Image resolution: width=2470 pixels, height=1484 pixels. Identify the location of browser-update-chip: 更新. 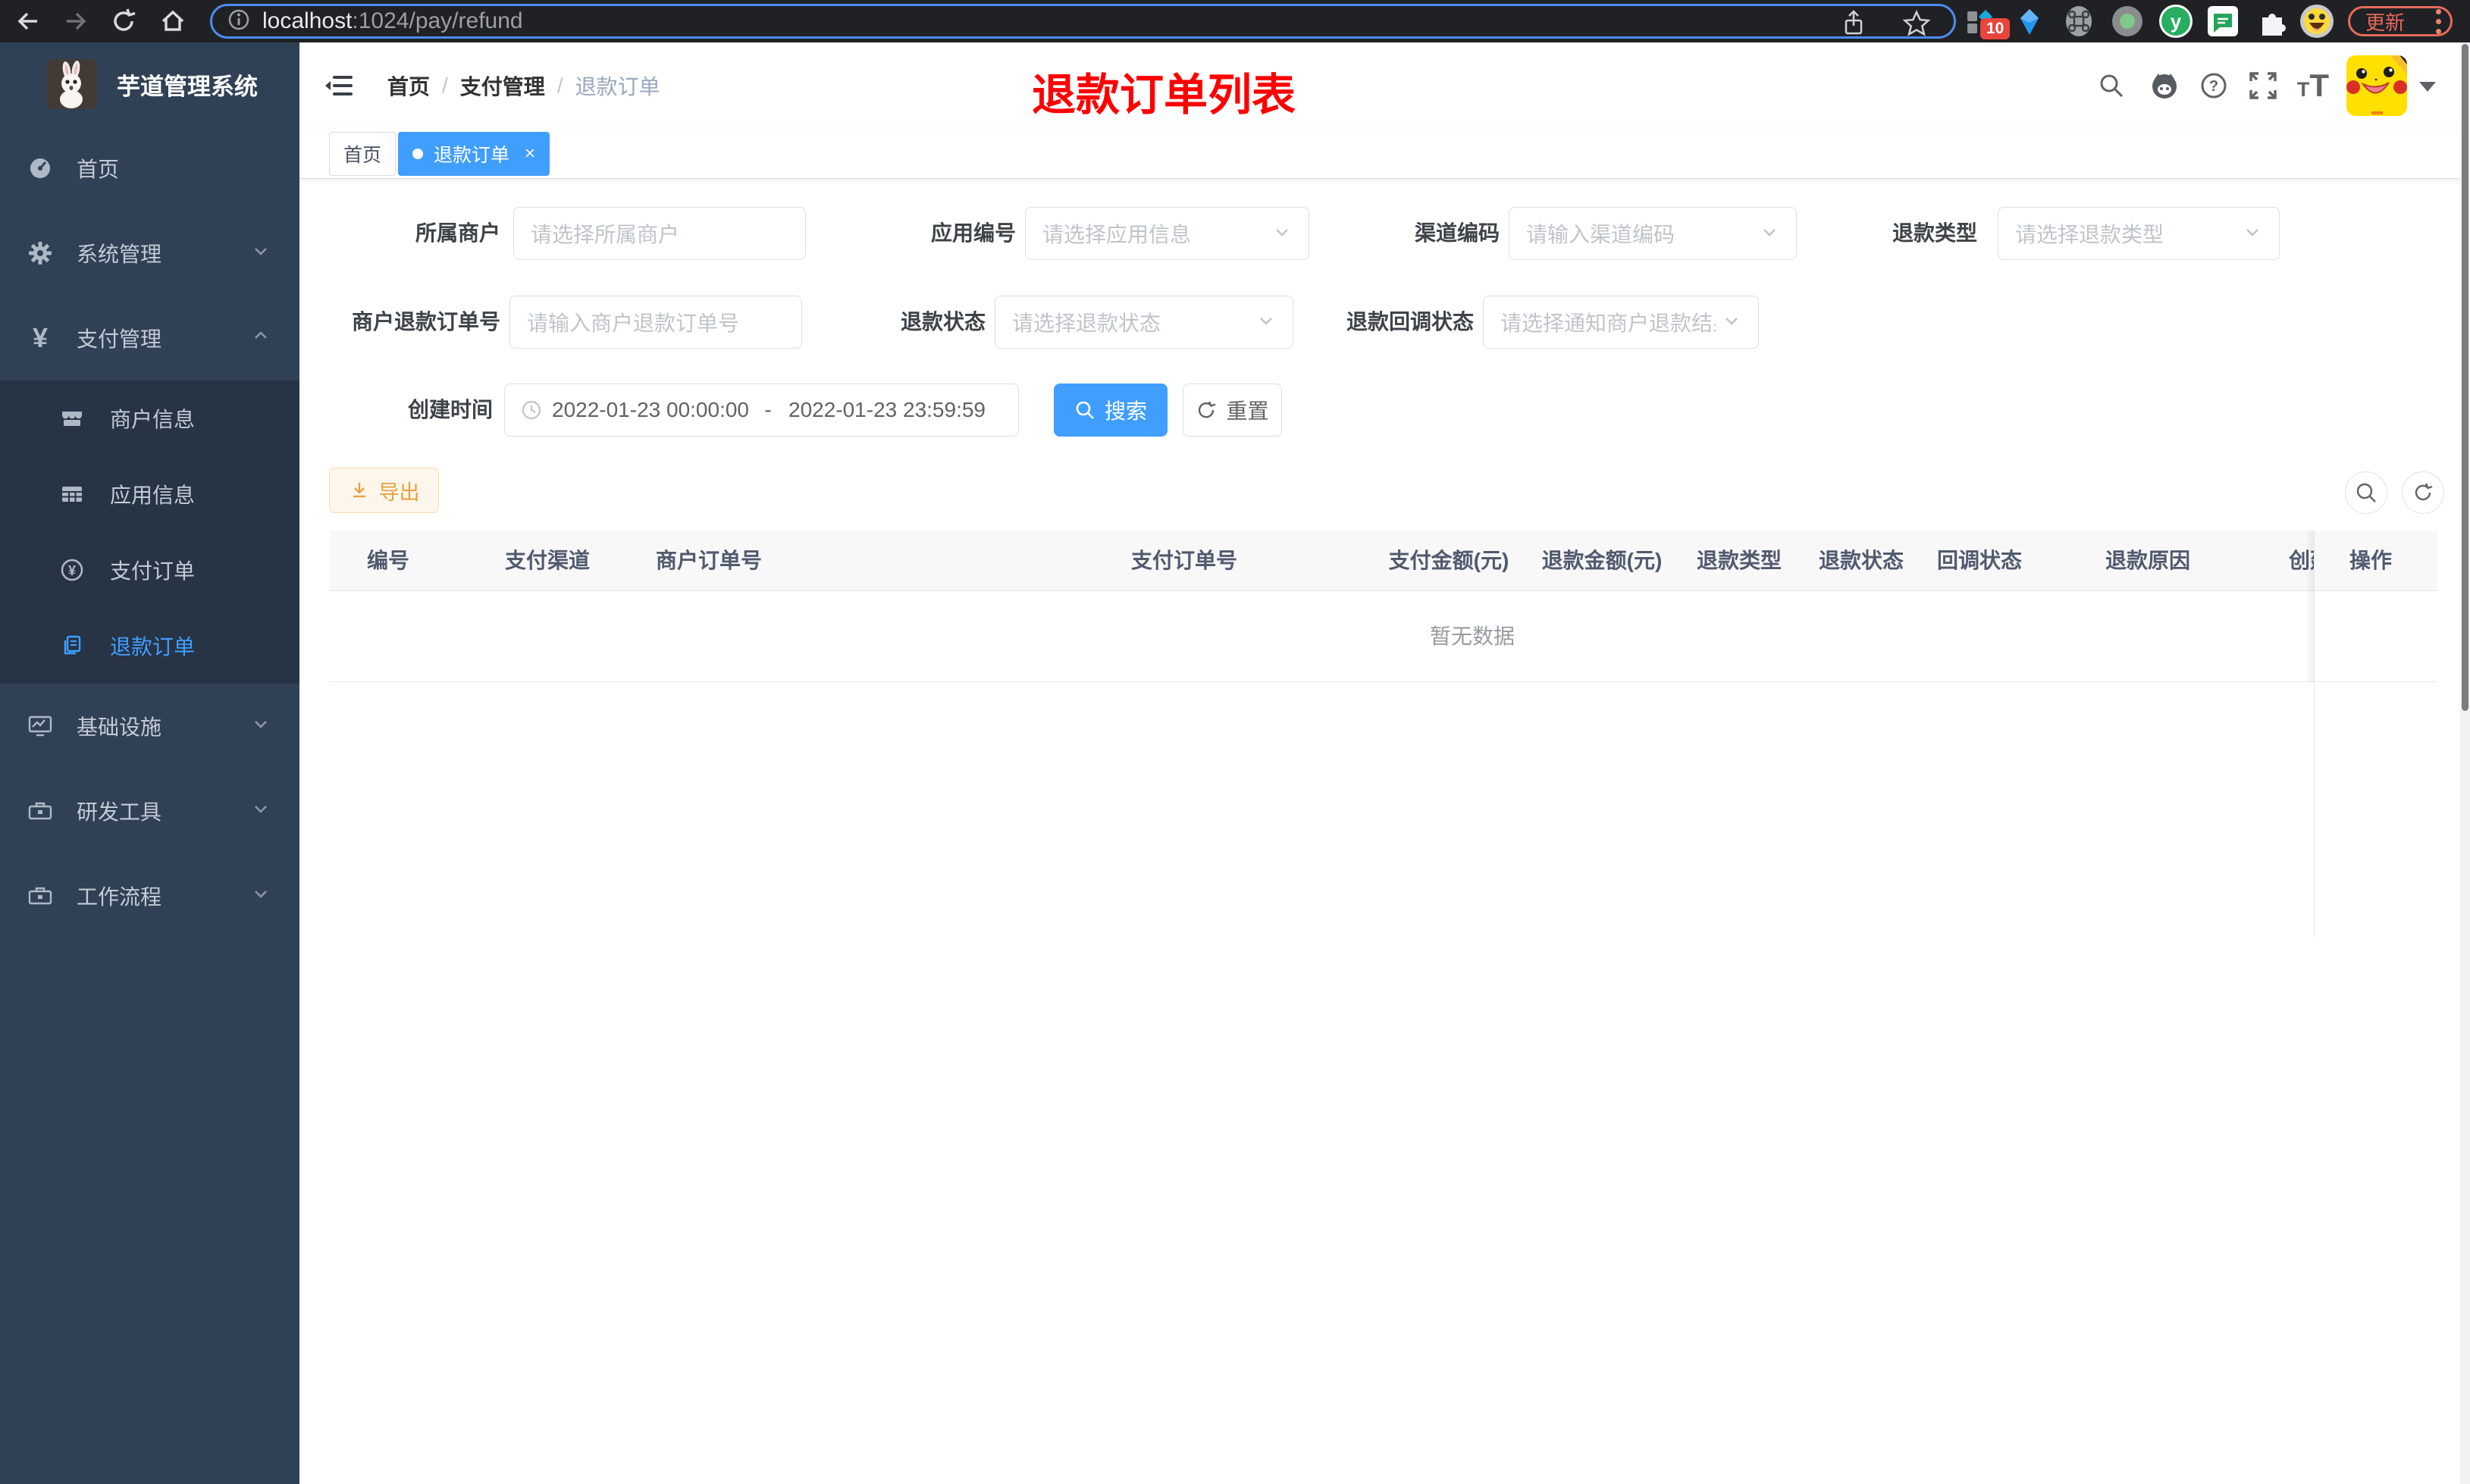
(2400, 21).